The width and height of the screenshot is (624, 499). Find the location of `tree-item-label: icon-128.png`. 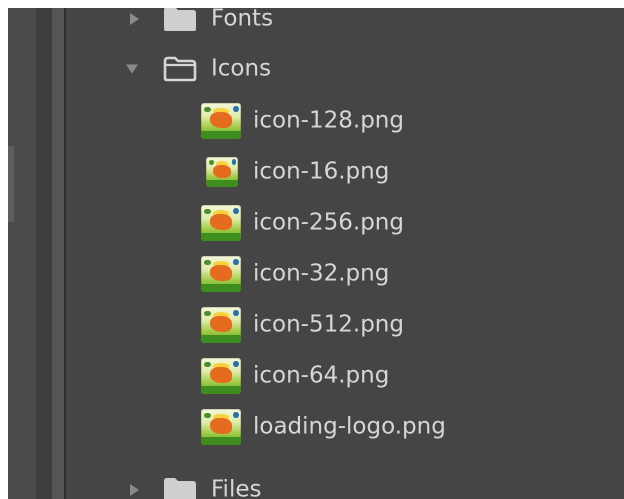

tree-item-label: icon-128.png is located at coordinates (328, 120).